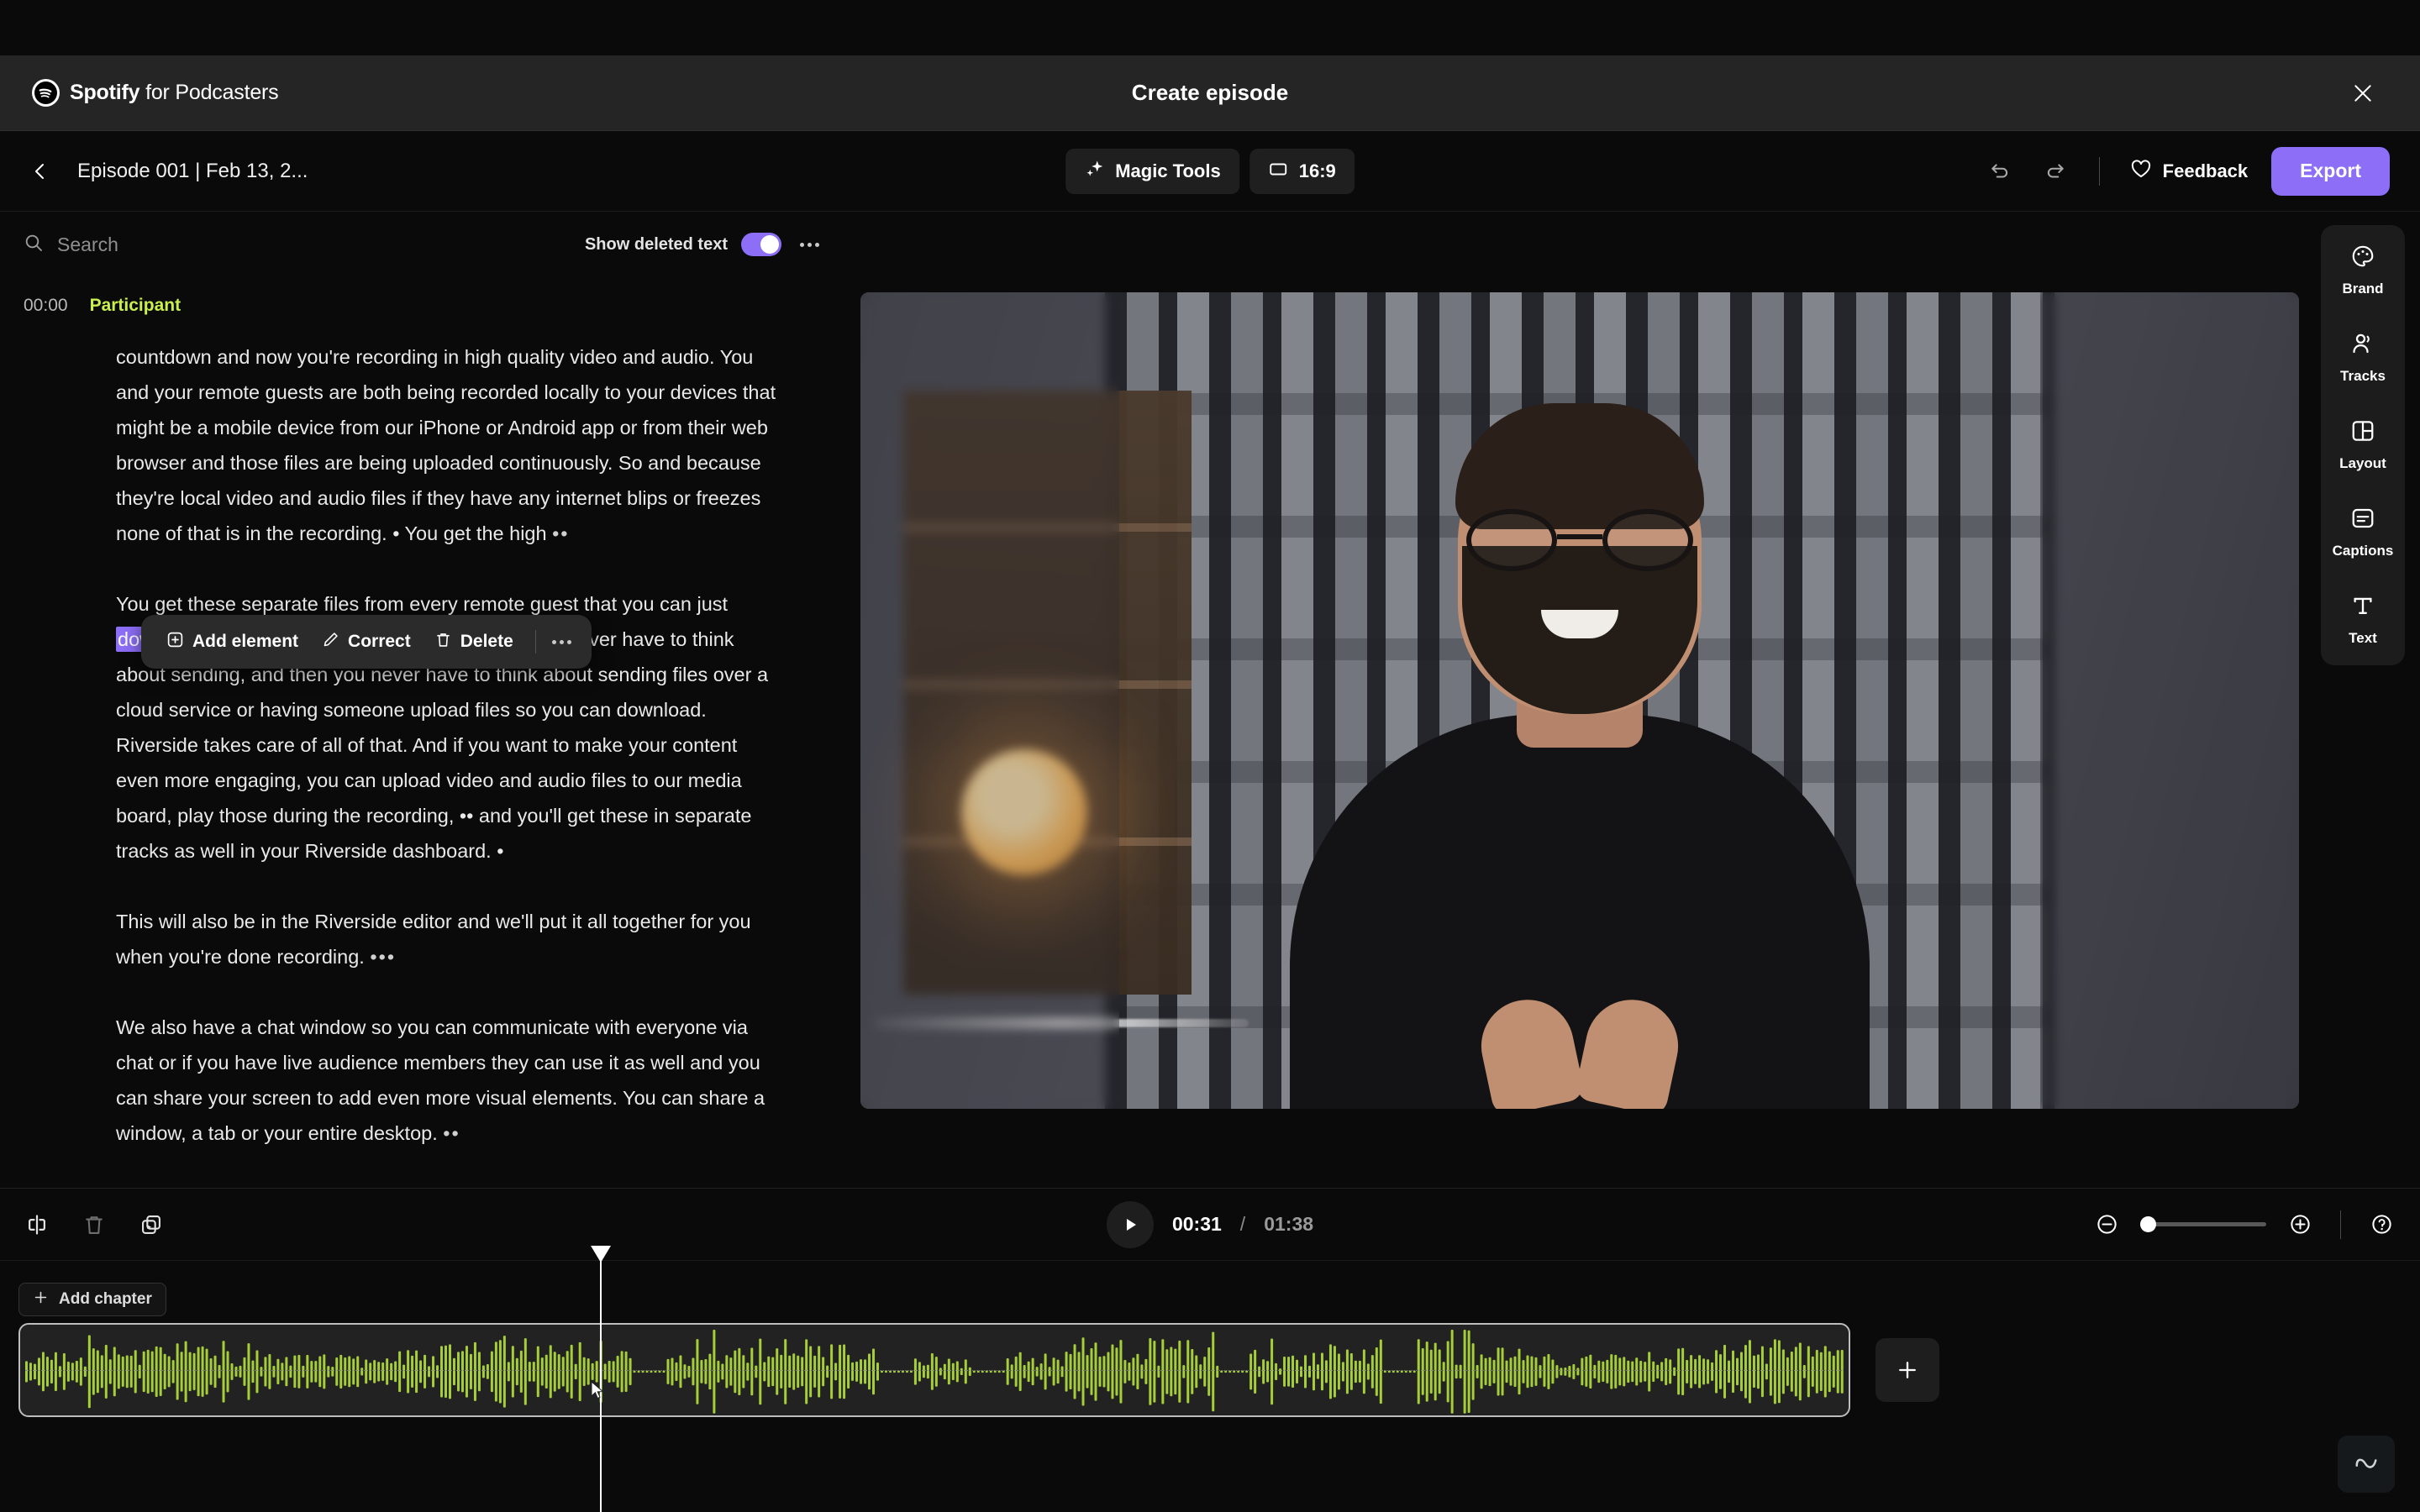  What do you see at coordinates (105, 1299) in the screenshot?
I see `add-chapter-label: Add chapter` at bounding box center [105, 1299].